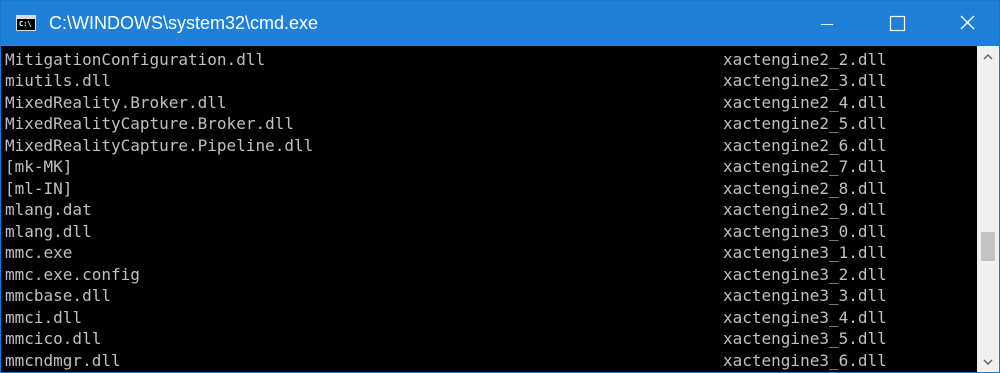 The height and width of the screenshot is (373, 1000). I want to click on file-entry: miutils.dll, so click(58, 80).